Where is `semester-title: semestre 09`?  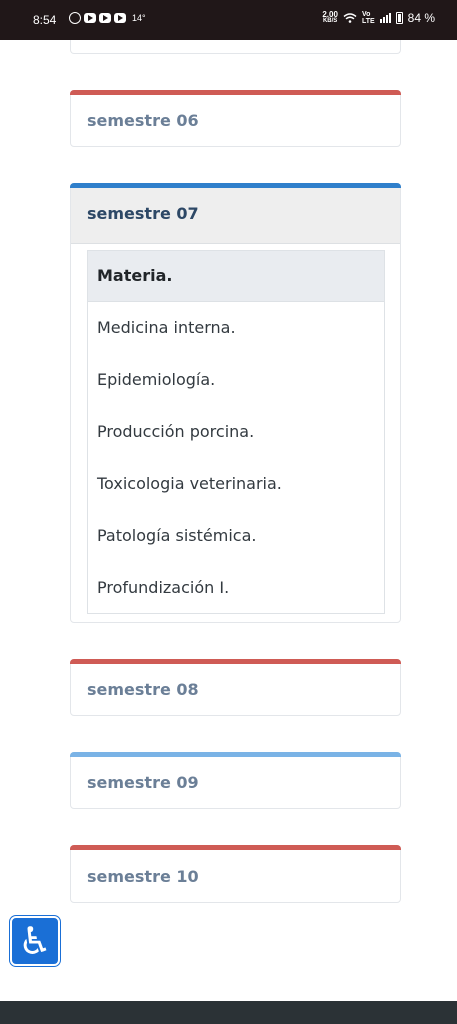
semester-title: semestre 09 is located at coordinates (143, 782).